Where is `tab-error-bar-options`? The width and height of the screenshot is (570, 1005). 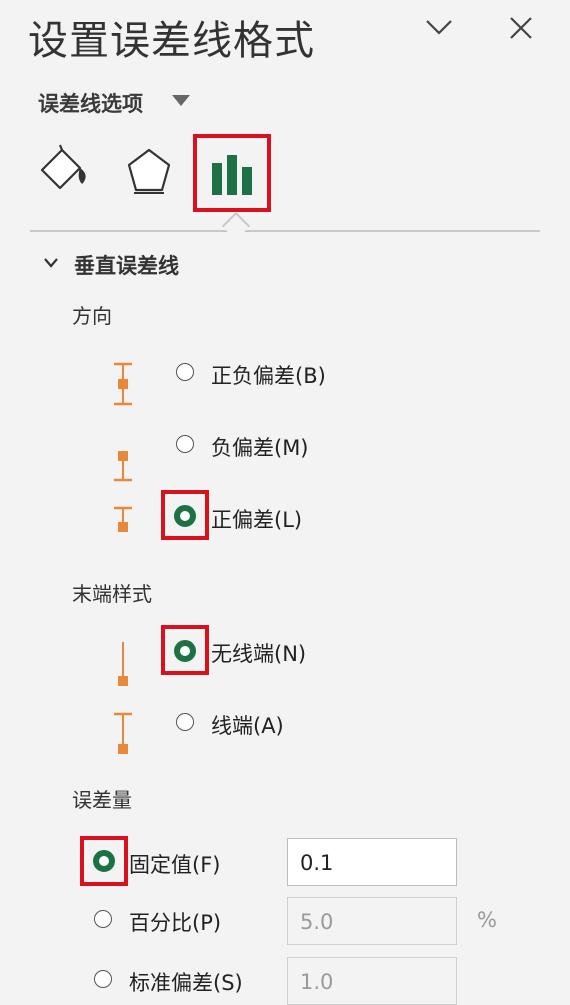 tab-error-bar-options is located at coordinates (232, 173).